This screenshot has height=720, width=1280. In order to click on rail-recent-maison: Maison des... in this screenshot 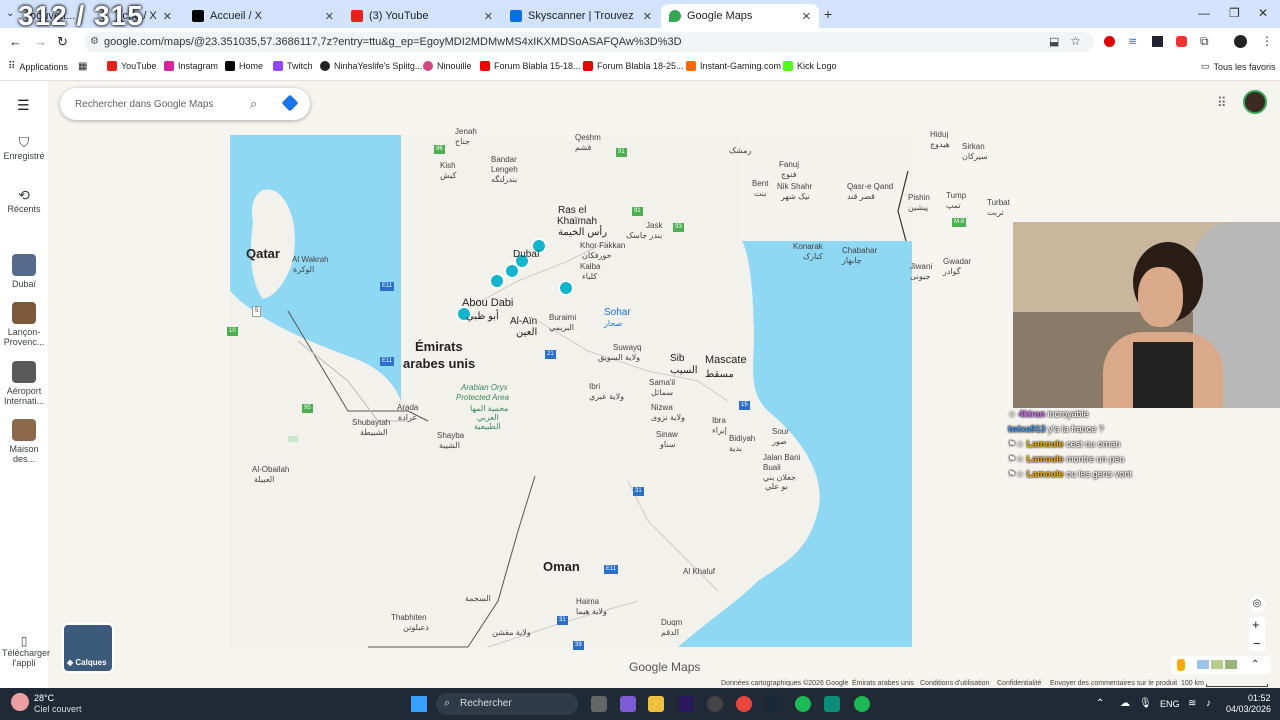, I will do `click(24, 441)`.